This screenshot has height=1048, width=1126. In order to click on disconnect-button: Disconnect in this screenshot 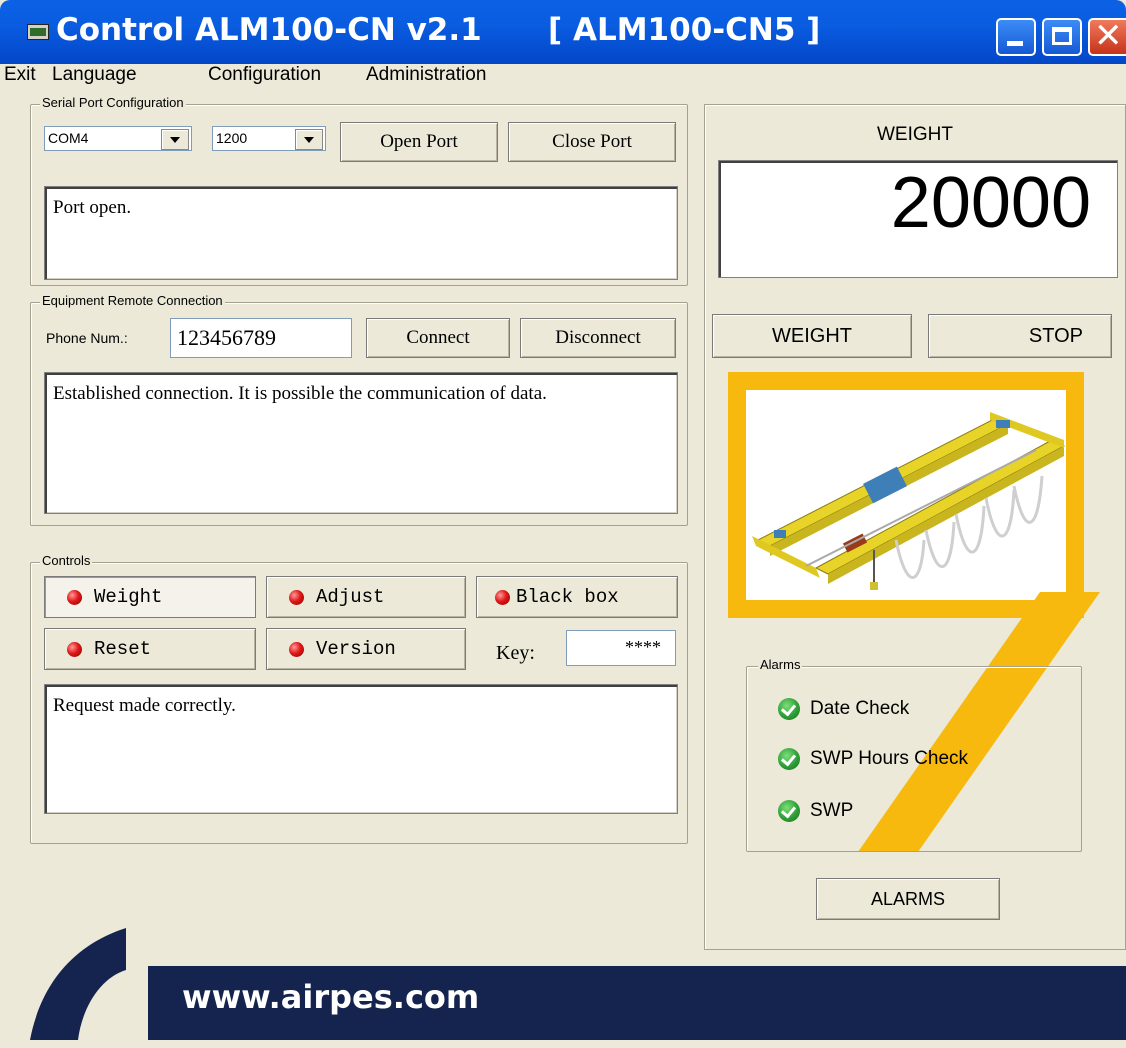, I will do `click(598, 338)`.